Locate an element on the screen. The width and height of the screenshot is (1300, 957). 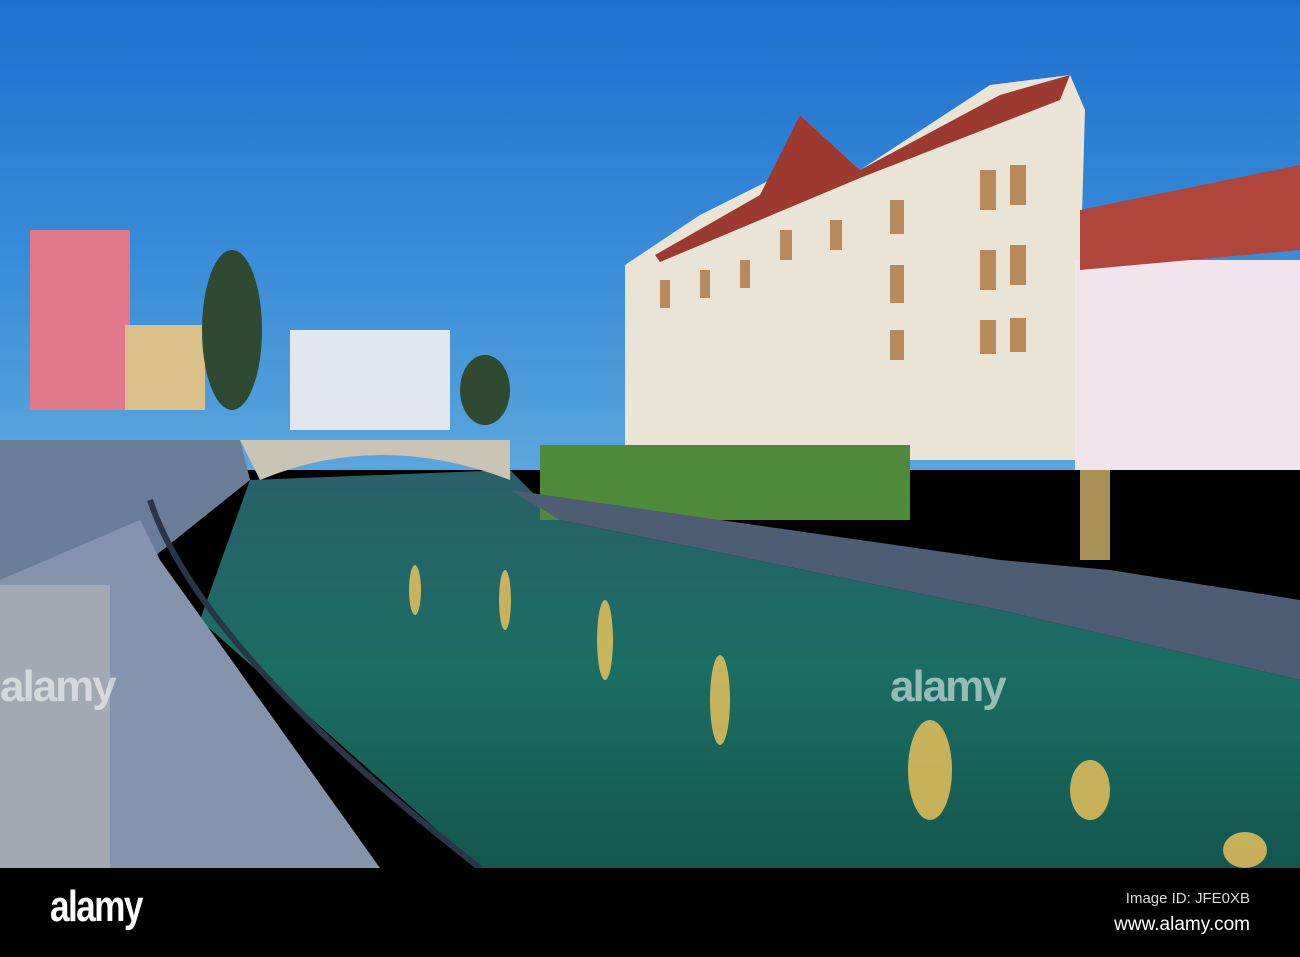
pink-church is located at coordinates (80, 320).